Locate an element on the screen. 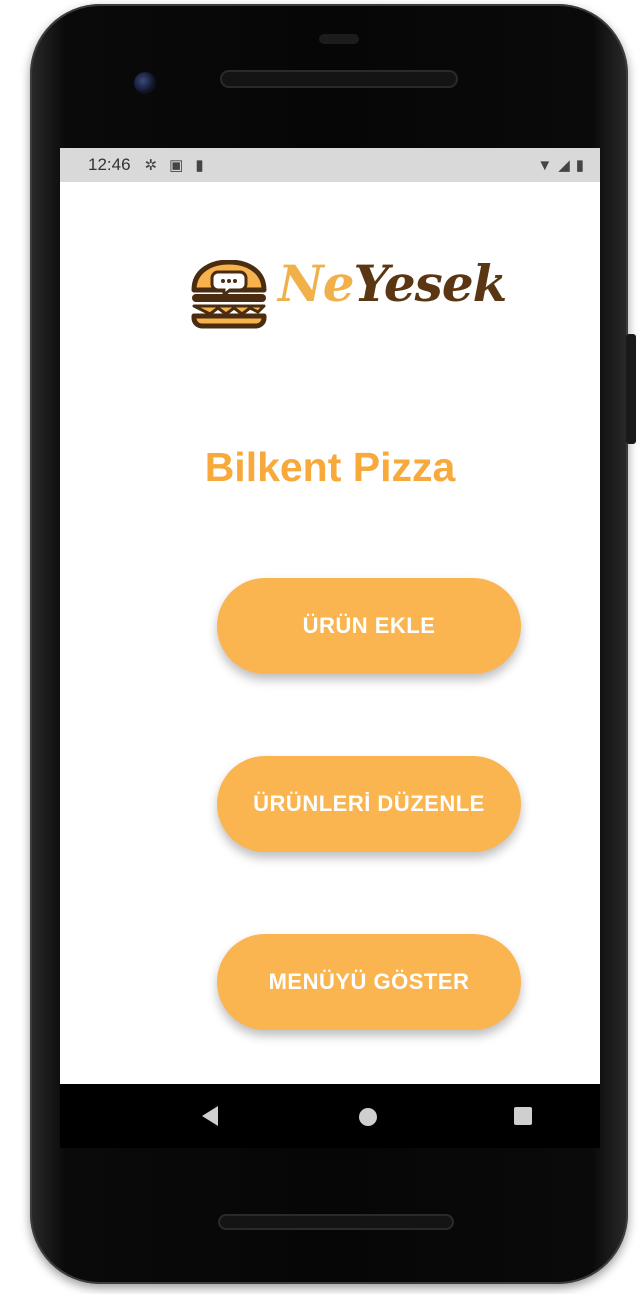  battery-icon: ▮ is located at coordinates (579, 165).